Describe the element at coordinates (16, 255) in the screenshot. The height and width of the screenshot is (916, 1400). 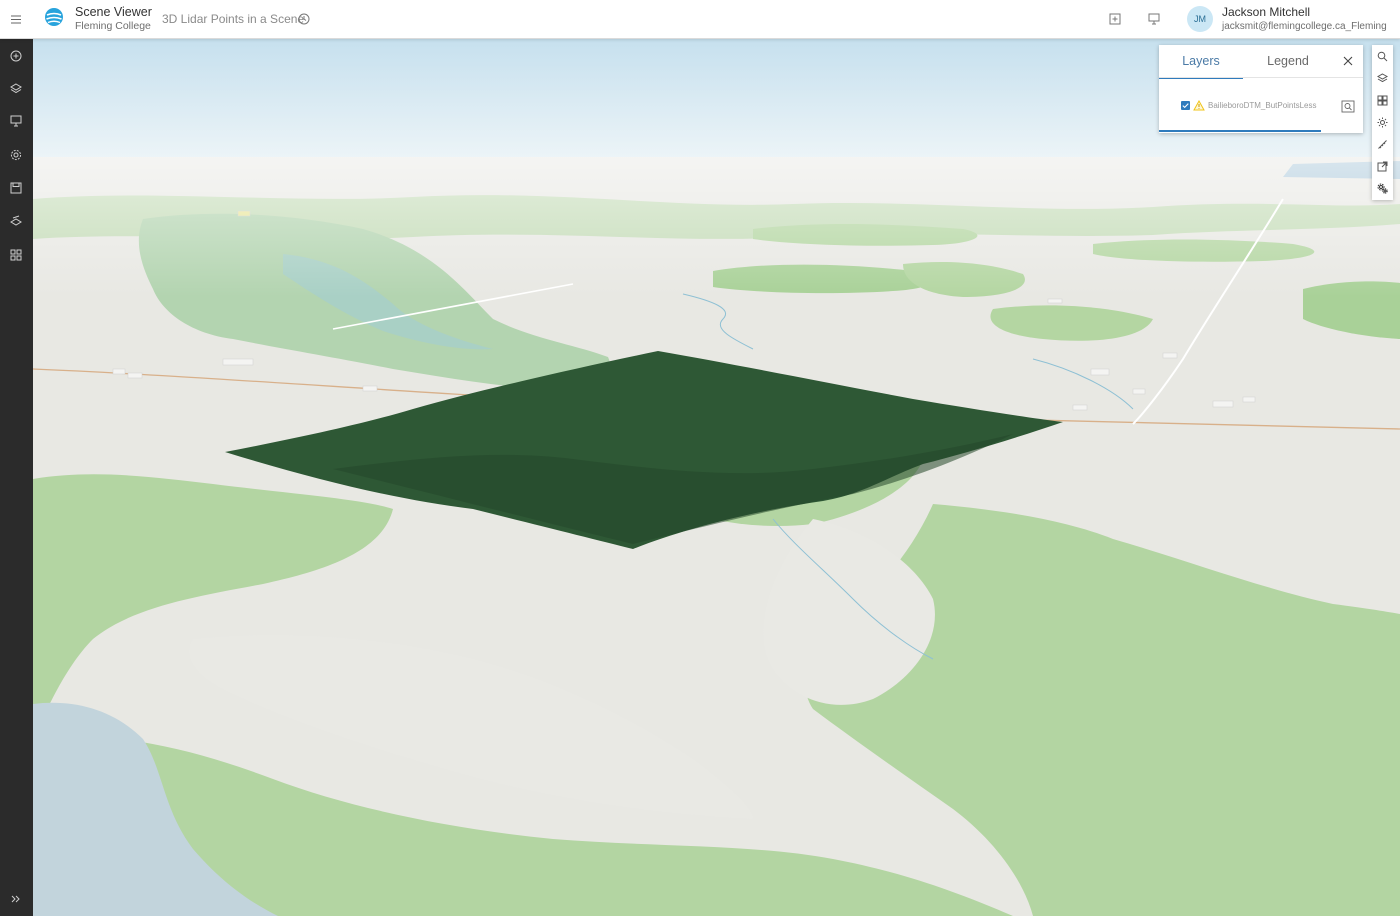
I see `apps-icon` at that location.